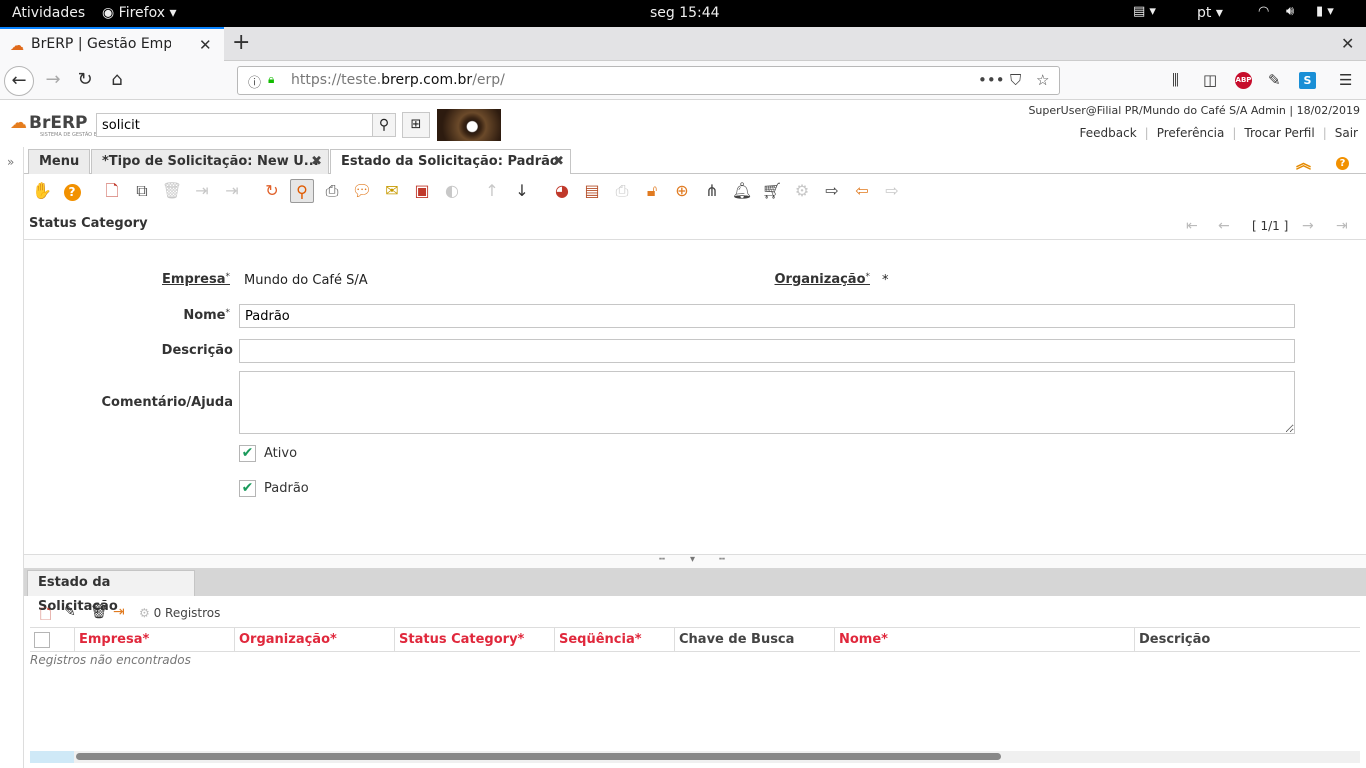 This screenshot has width=1366, height=768. What do you see at coordinates (117, 81) in the screenshot?
I see `home-icon: ⌂` at bounding box center [117, 81].